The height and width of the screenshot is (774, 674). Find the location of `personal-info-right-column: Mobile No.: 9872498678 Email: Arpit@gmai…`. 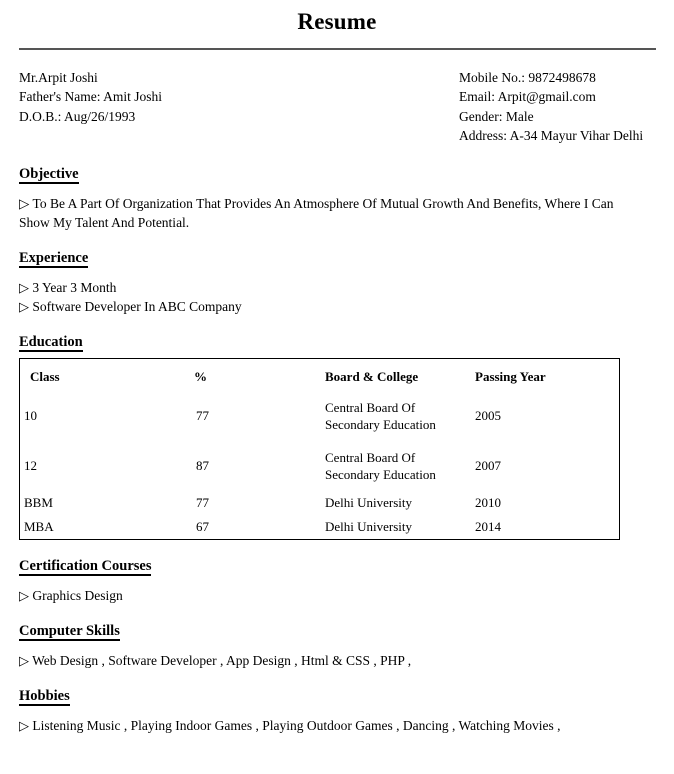

personal-info-right-column: Mobile No.: 9872498678 Email: Arpit@gmai… is located at coordinates (557, 107).